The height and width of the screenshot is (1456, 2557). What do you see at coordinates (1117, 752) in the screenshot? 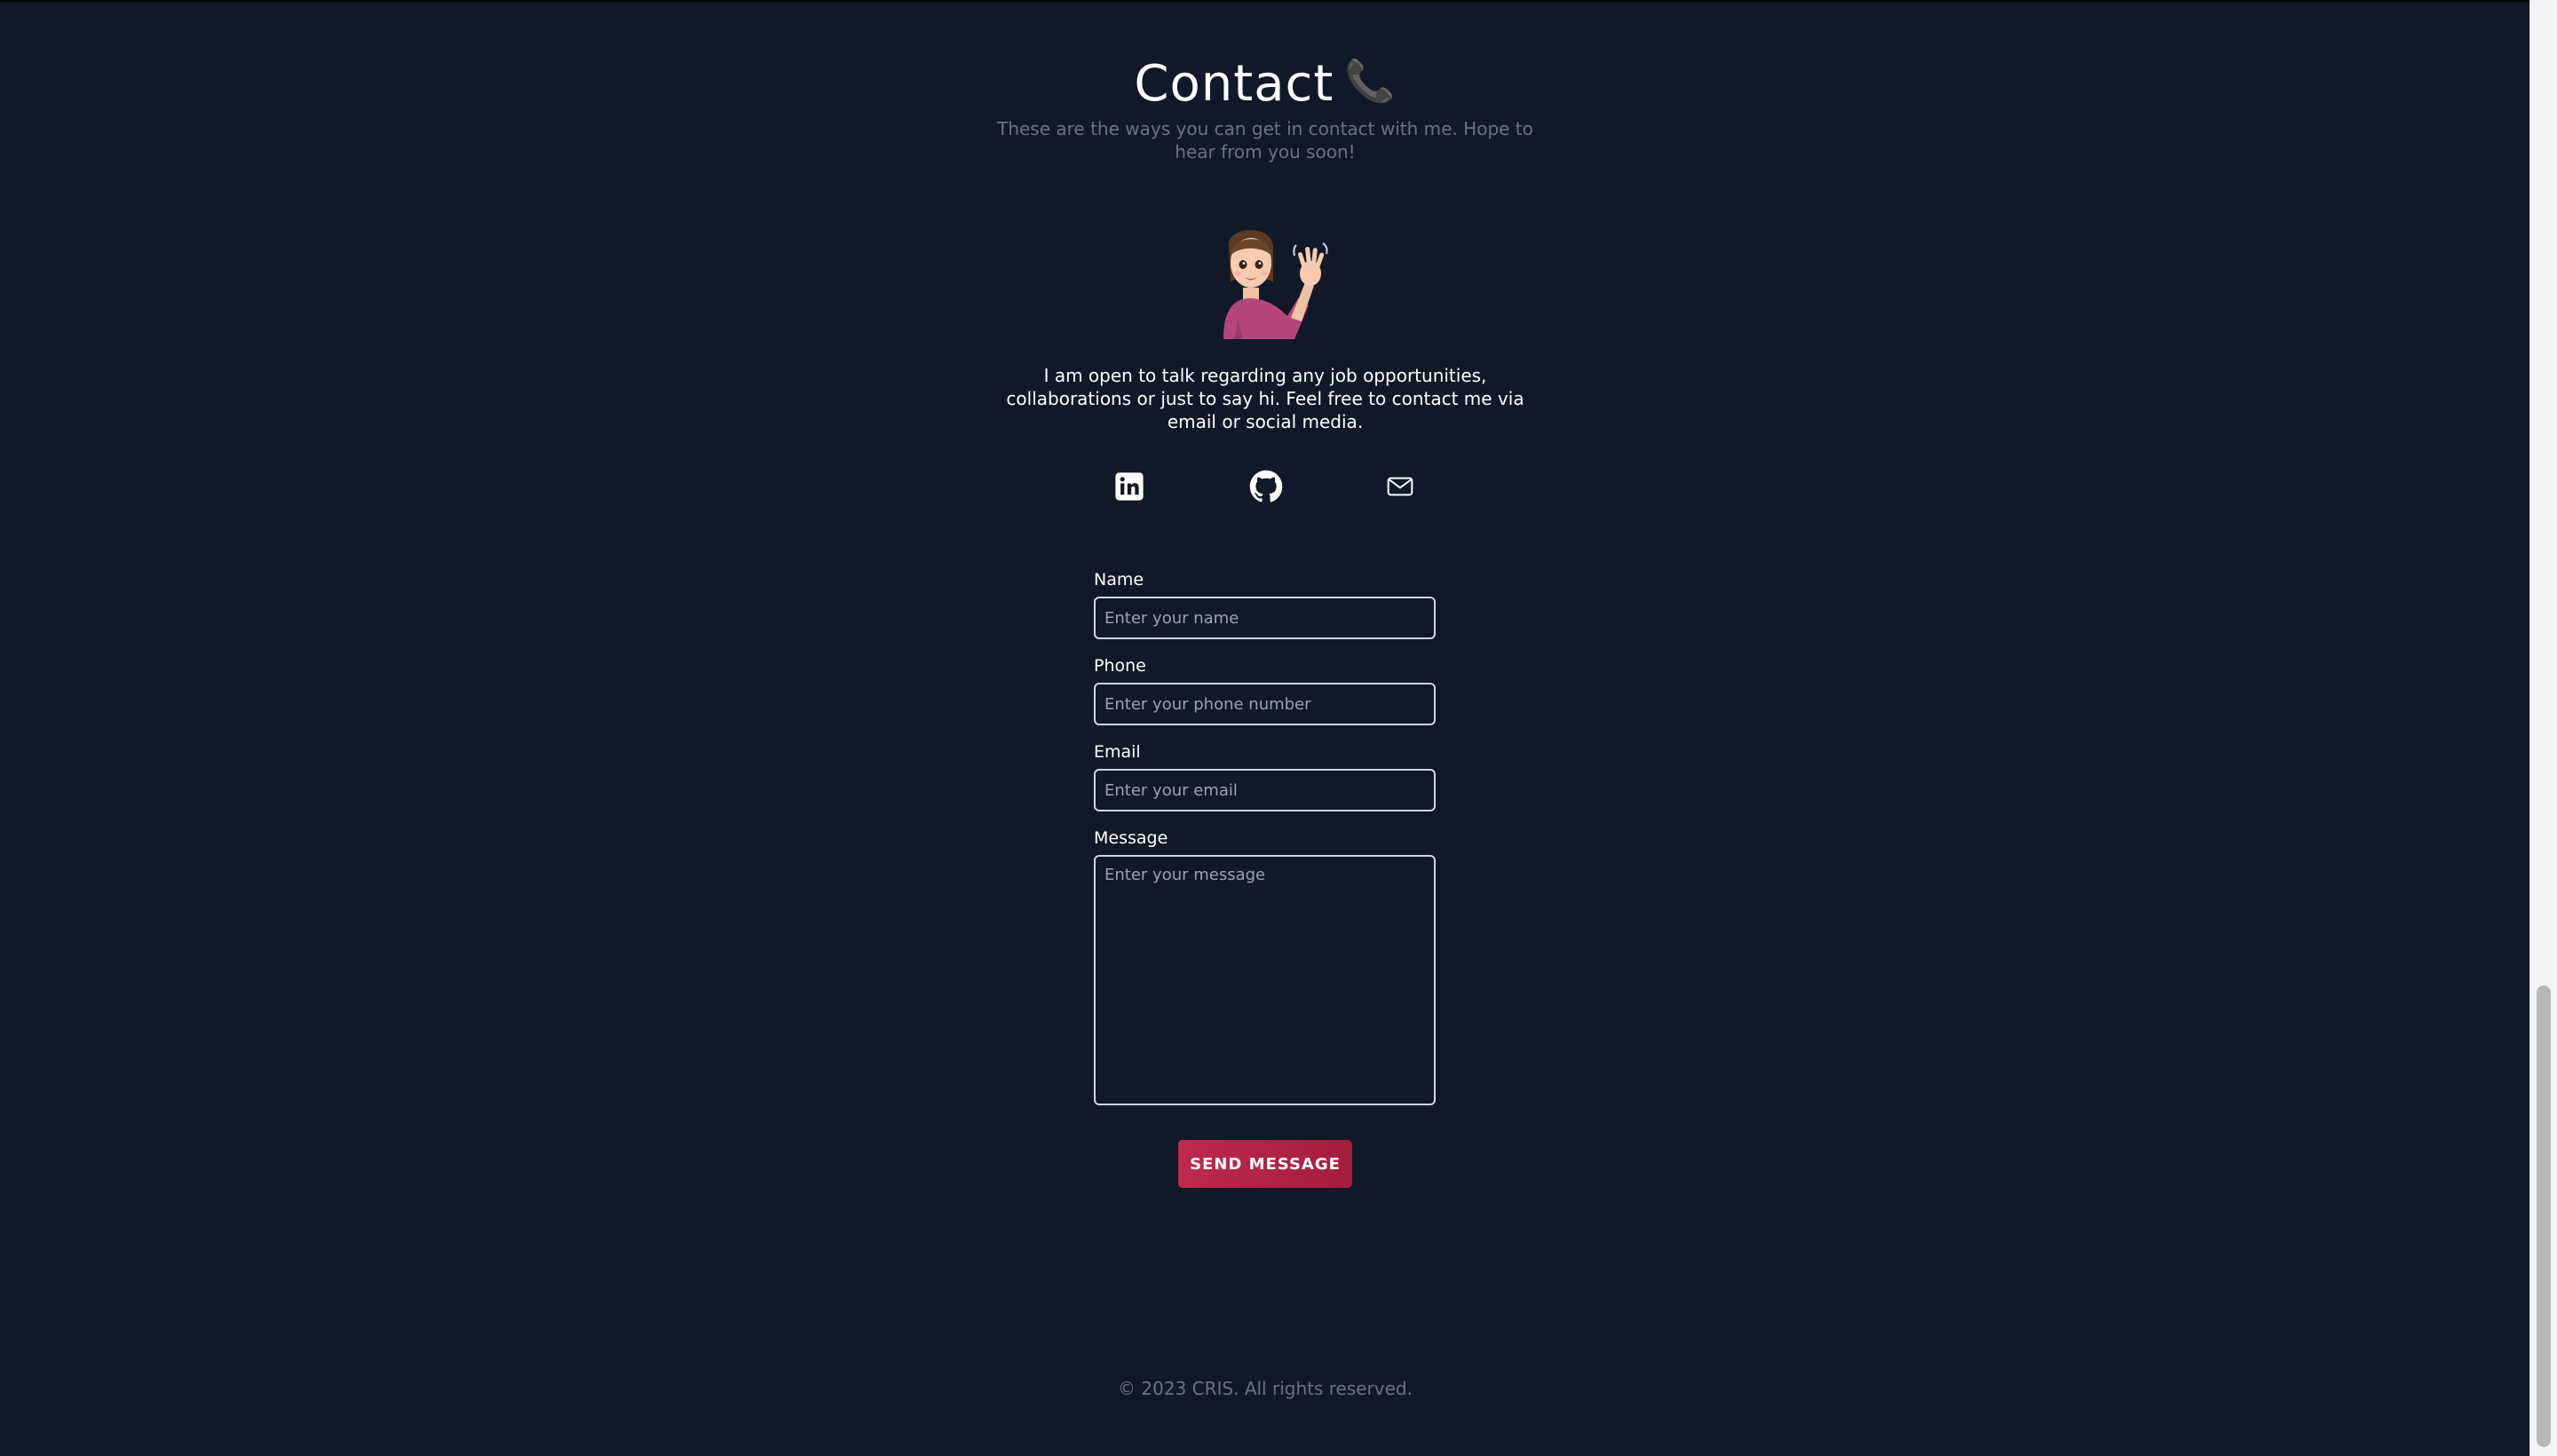
I see `email-label: Email` at bounding box center [1117, 752].